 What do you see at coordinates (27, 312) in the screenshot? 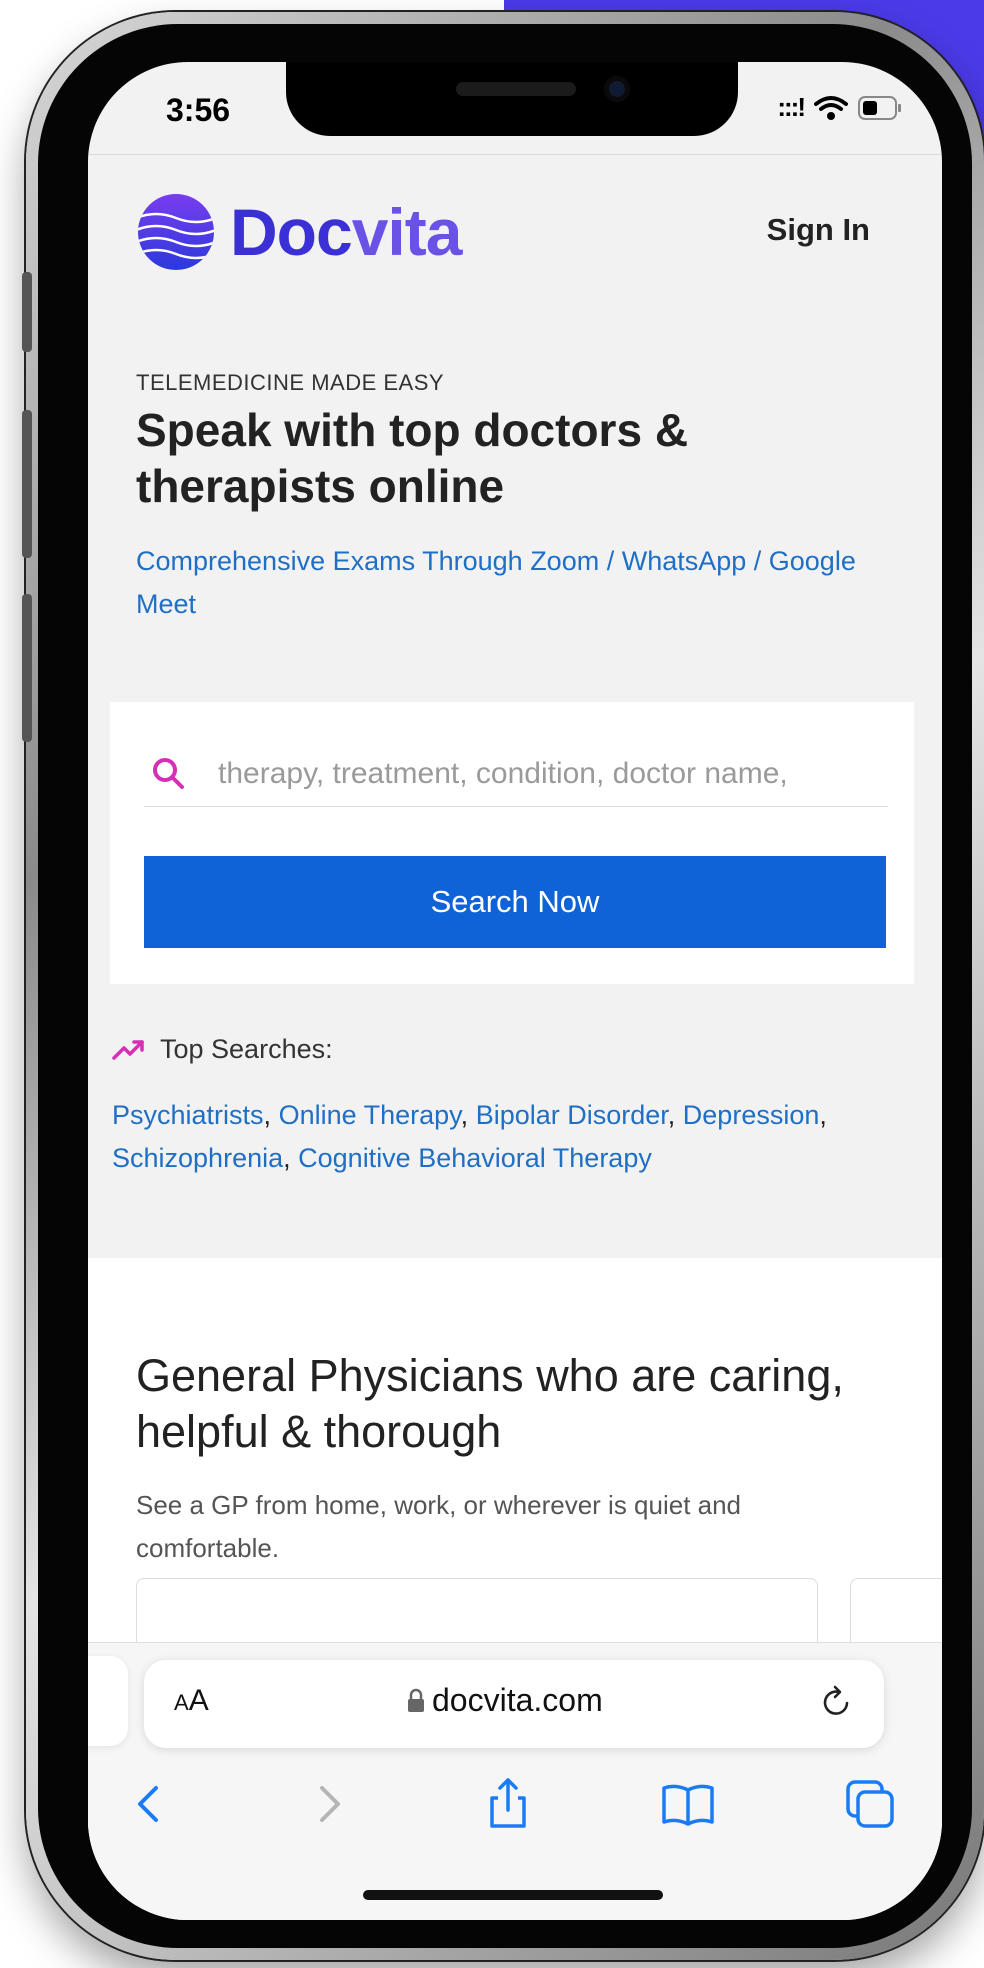
I see `mute-switch` at bounding box center [27, 312].